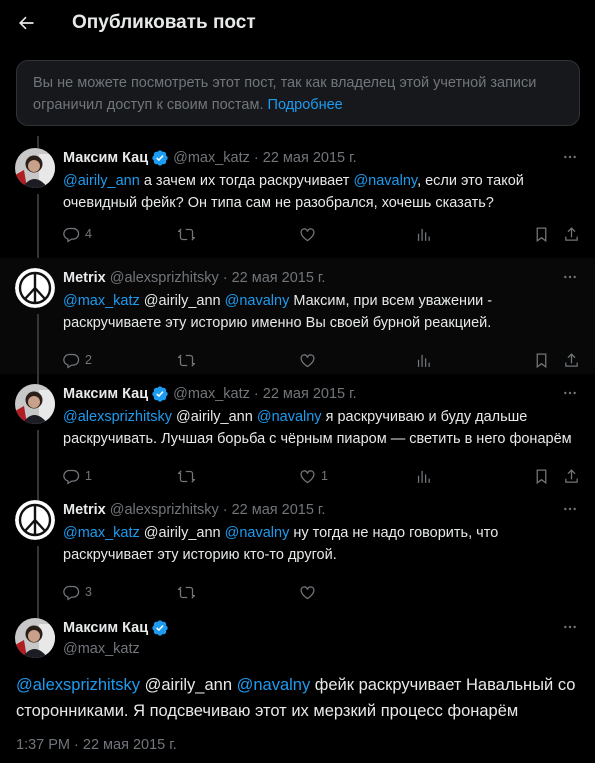 This screenshot has width=595, height=763. I want to click on top-bar: Опубликовать пост, so click(297, 23).